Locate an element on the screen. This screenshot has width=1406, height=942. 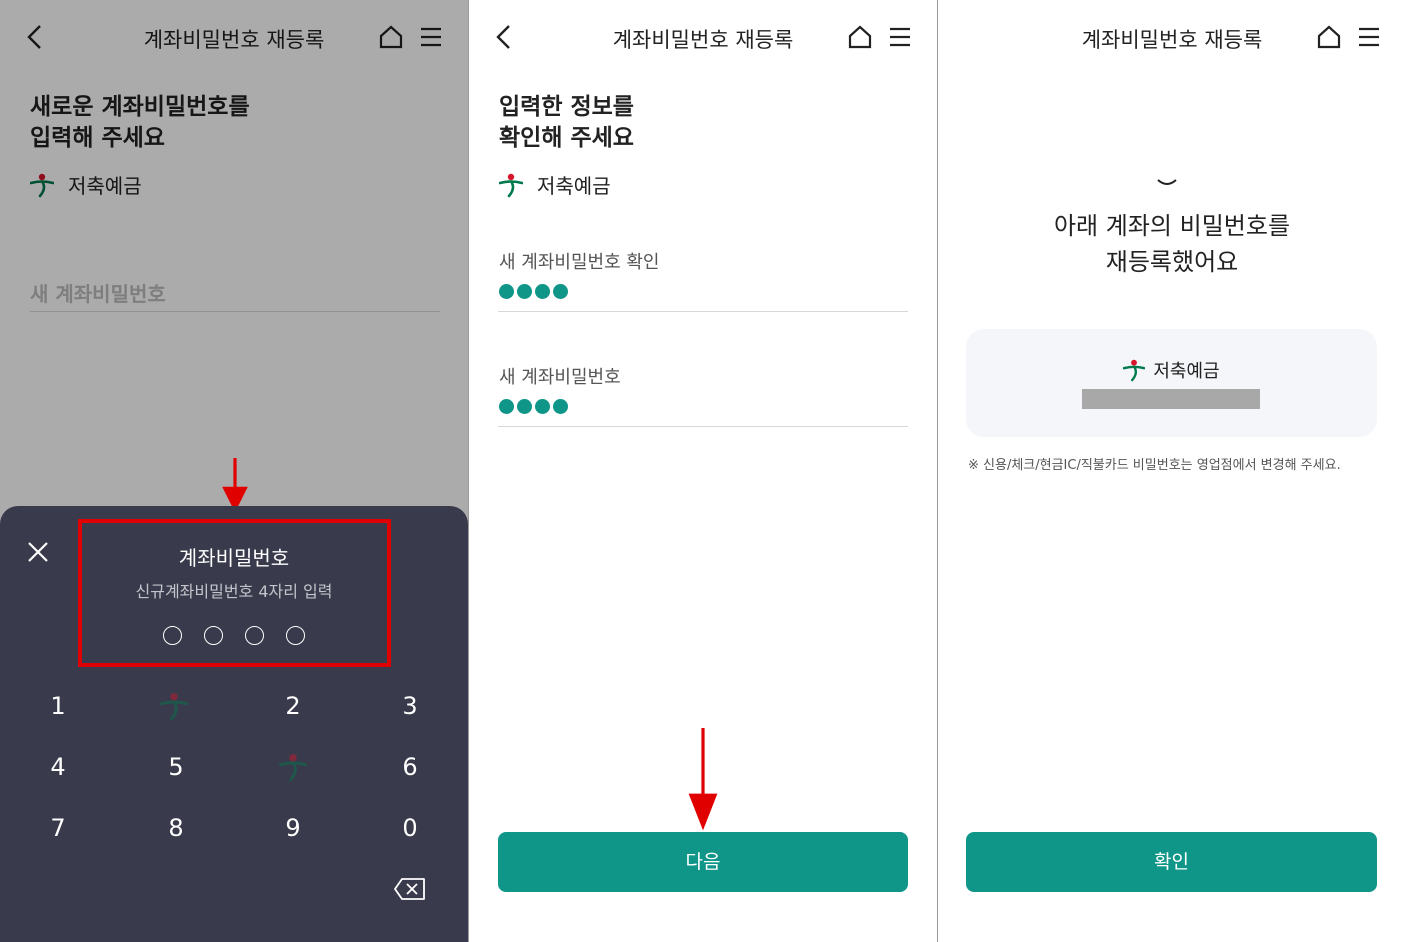
heading-line-2: 재등록했어요 is located at coordinates (1172, 262).